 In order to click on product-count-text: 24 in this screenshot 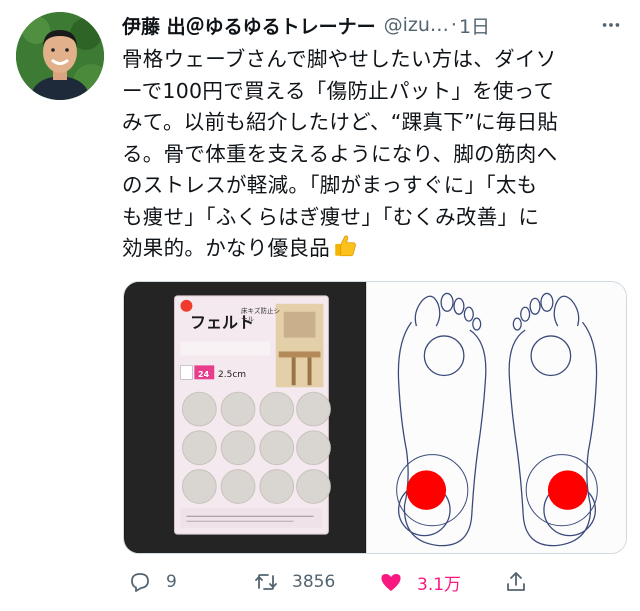, I will do `click(204, 374)`.